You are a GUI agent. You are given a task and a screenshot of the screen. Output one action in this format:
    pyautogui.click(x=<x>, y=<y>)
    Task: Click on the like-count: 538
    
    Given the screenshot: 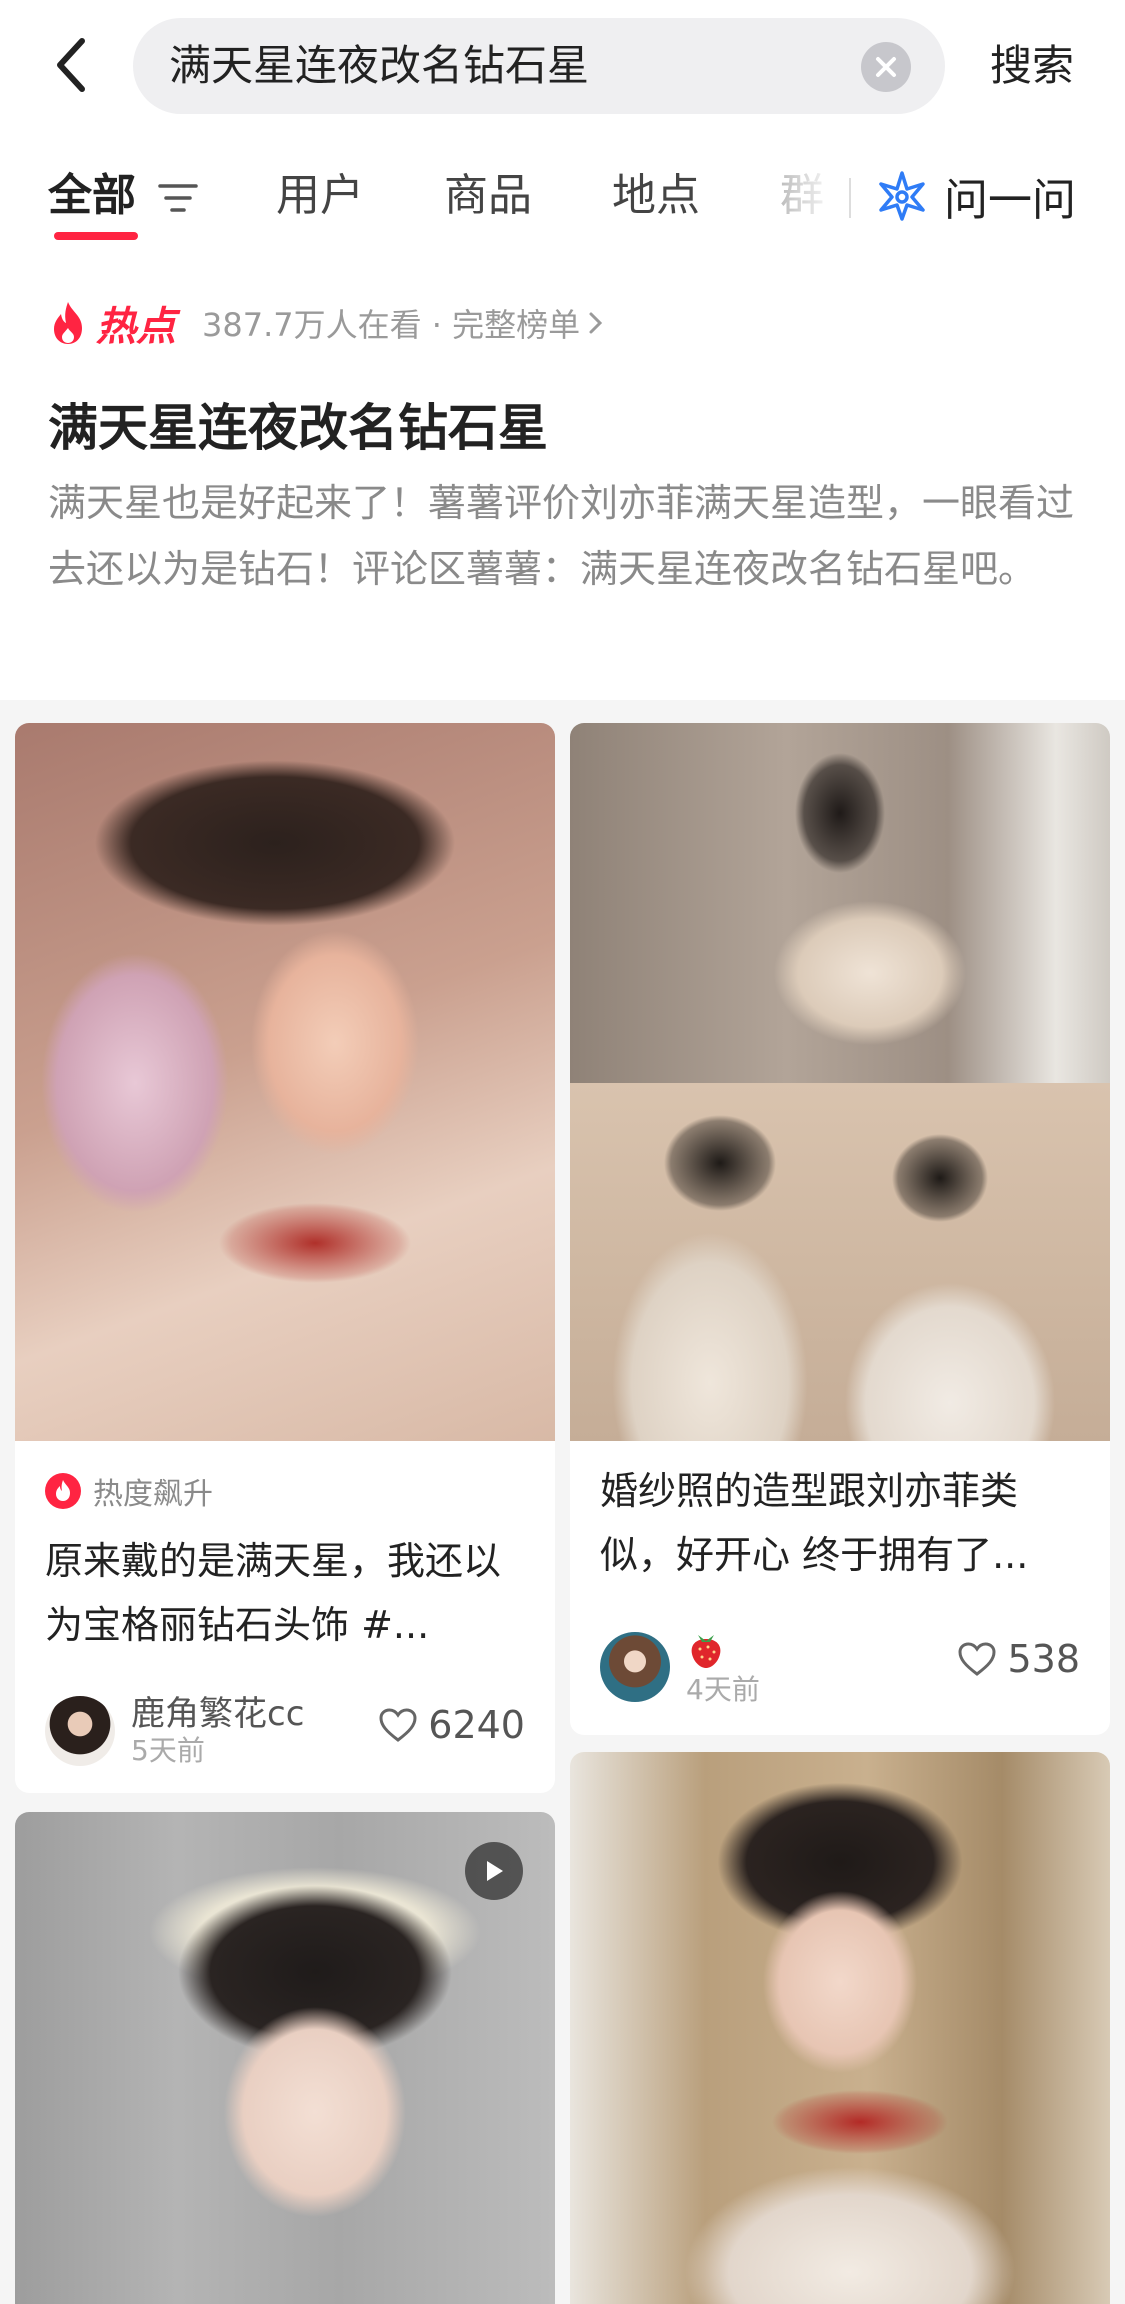 What is the action you would take?
    pyautogui.click(x=1043, y=1659)
    